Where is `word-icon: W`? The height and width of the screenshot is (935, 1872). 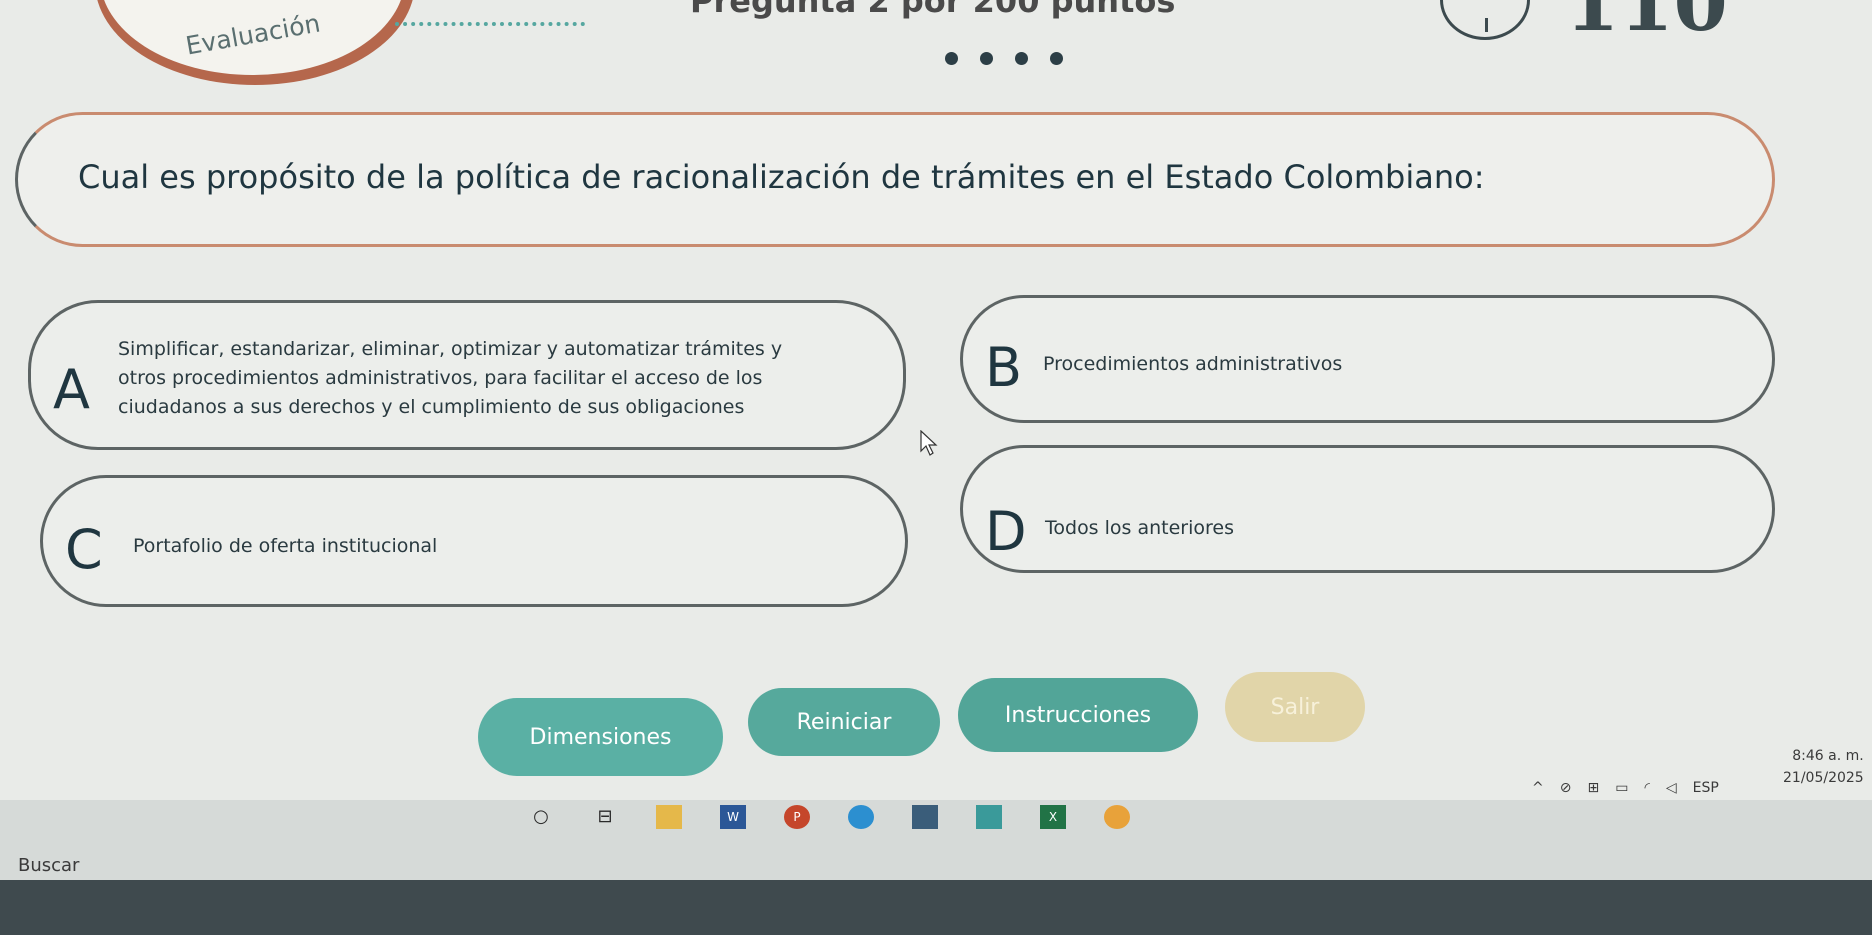 word-icon: W is located at coordinates (733, 817).